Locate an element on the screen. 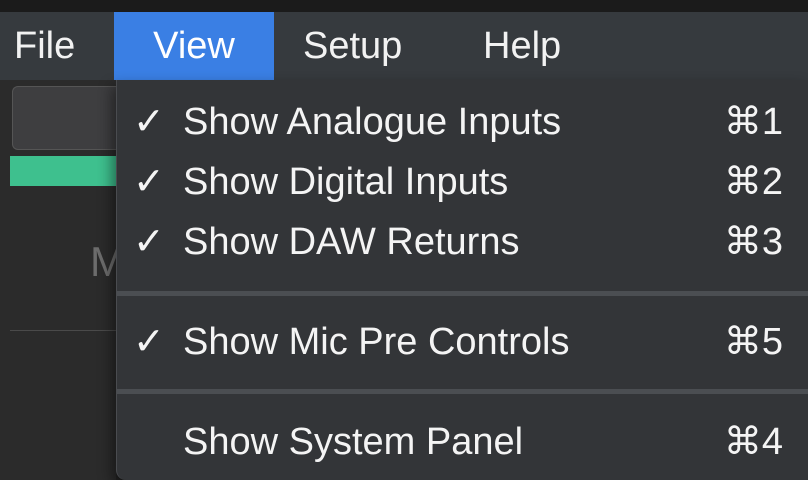 The width and height of the screenshot is (808, 480). menu-bar: File View Setup Help is located at coordinates (404, 46).